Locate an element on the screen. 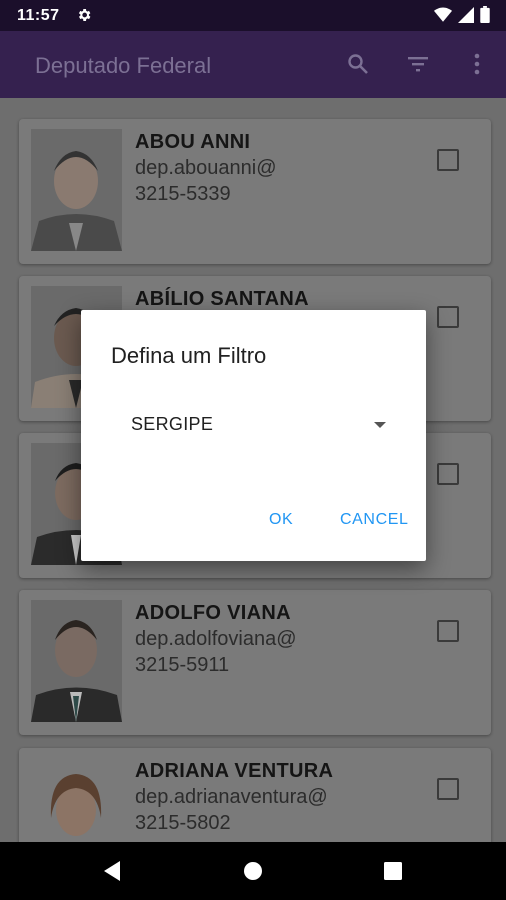  back-icon is located at coordinates (112, 871).